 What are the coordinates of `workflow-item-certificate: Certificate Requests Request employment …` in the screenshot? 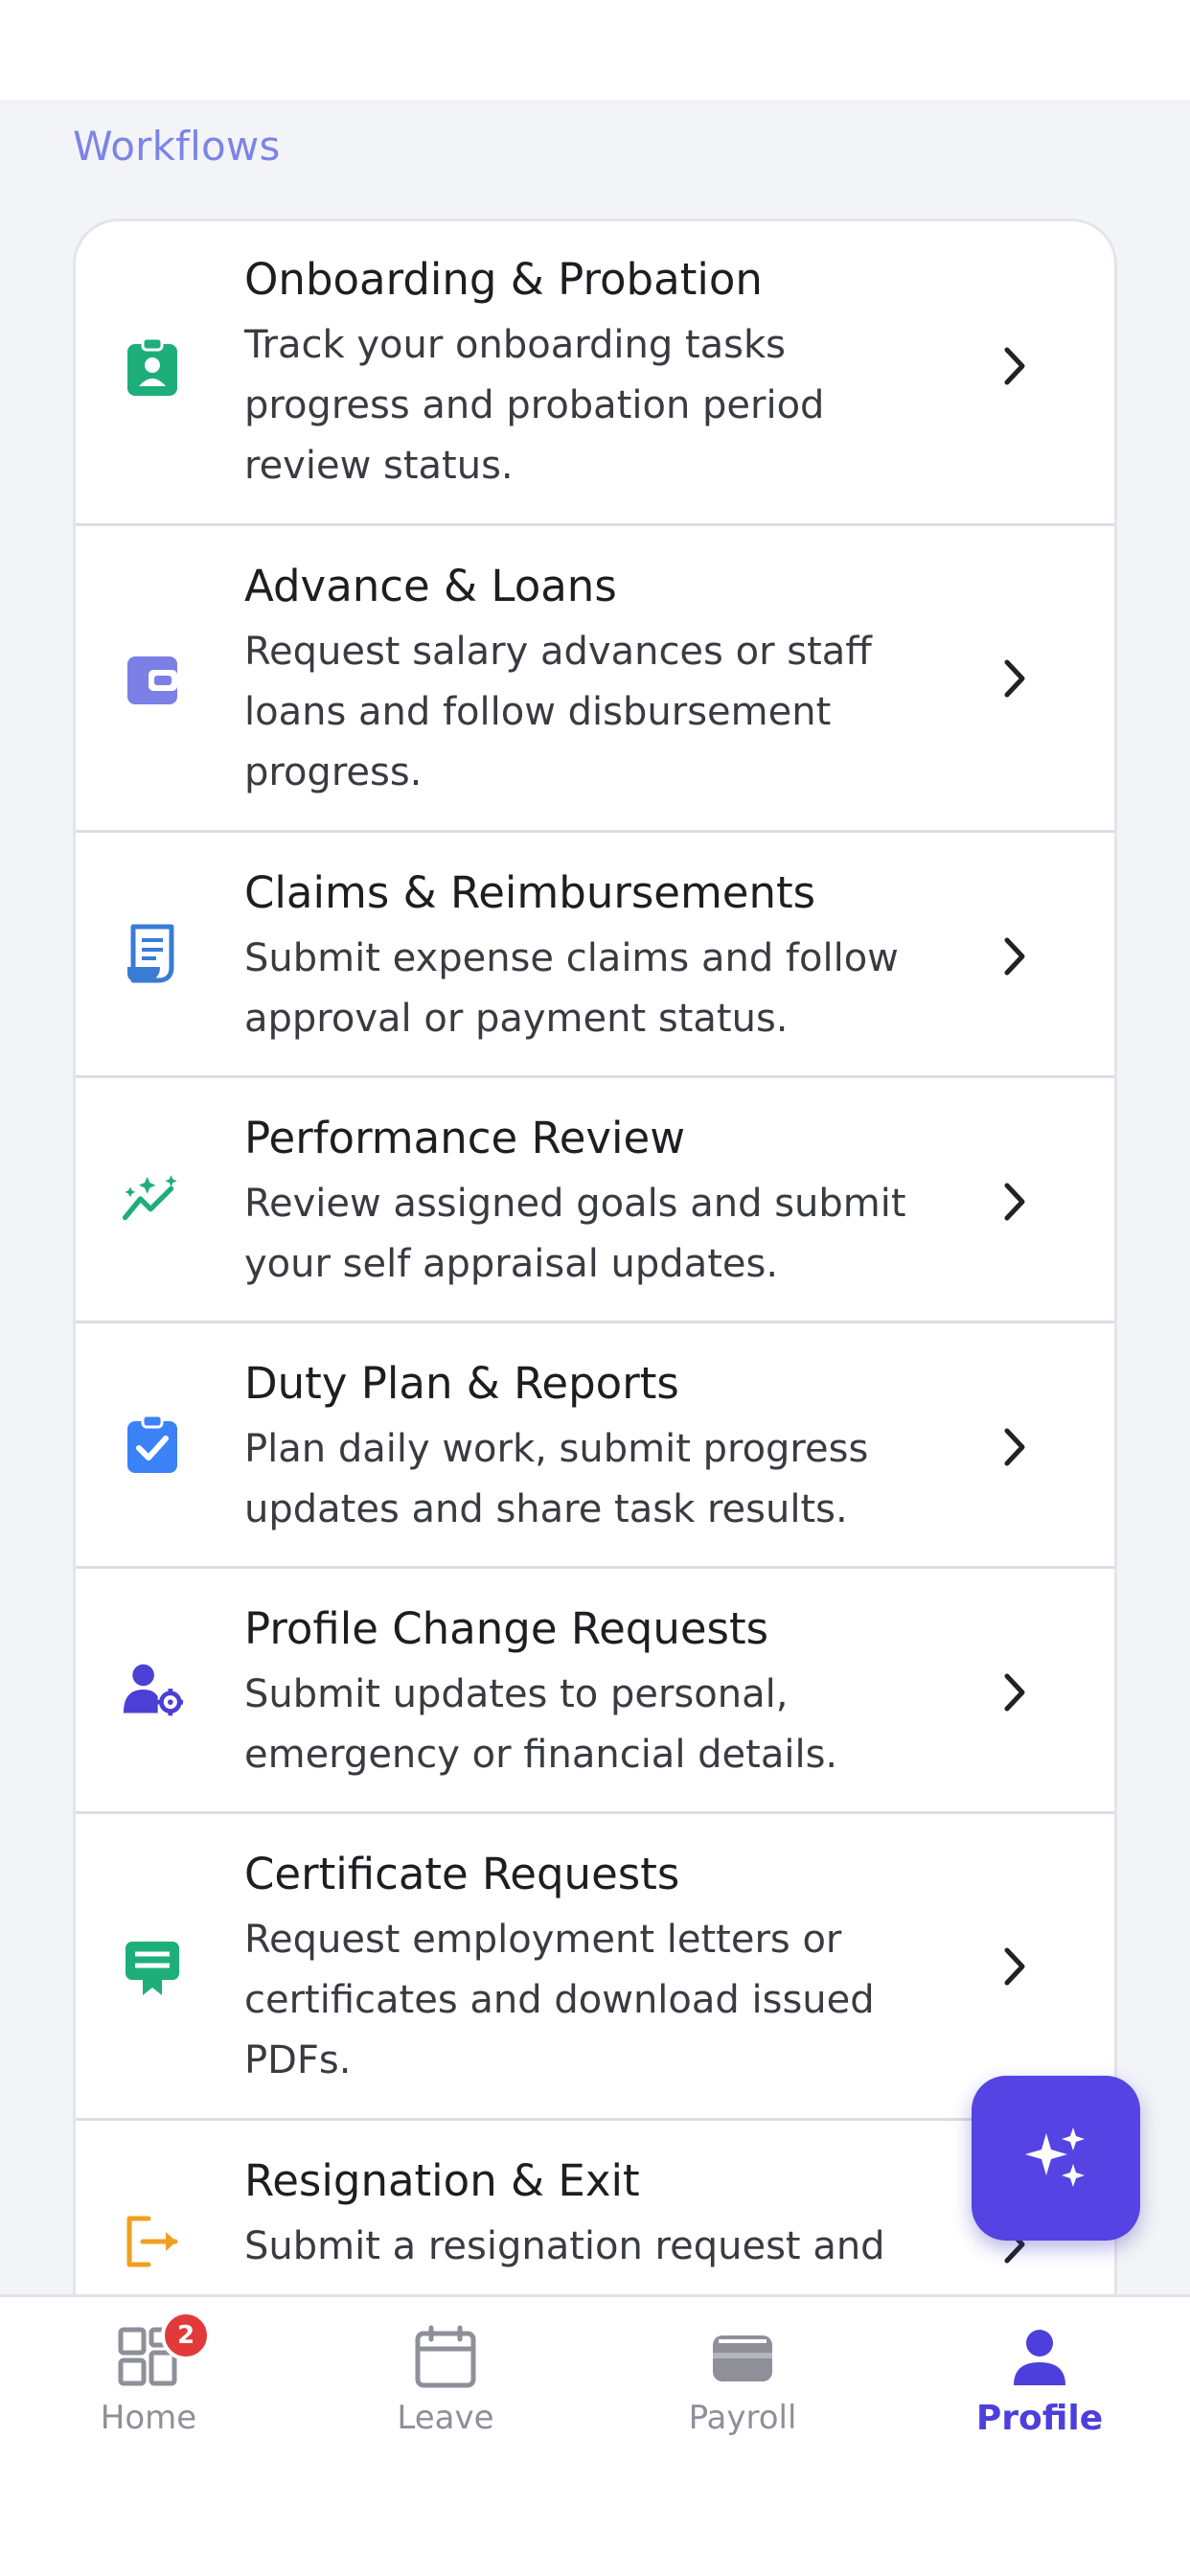 It's located at (595, 1967).